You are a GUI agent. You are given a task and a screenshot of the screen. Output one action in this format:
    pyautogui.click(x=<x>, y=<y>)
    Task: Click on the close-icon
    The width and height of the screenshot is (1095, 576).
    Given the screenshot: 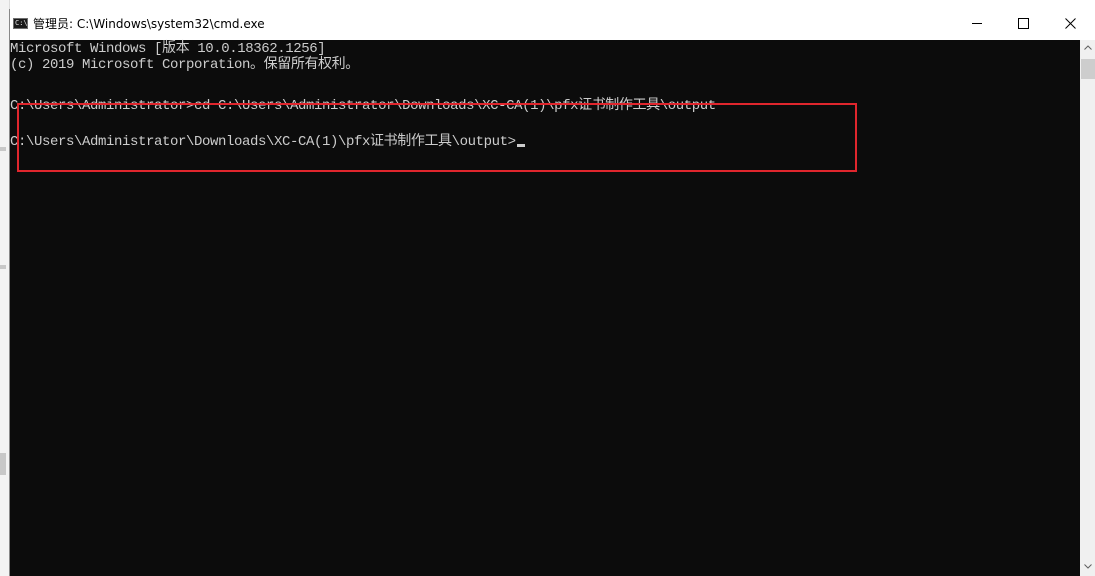 What is the action you would take?
    pyautogui.click(x=1070, y=23)
    